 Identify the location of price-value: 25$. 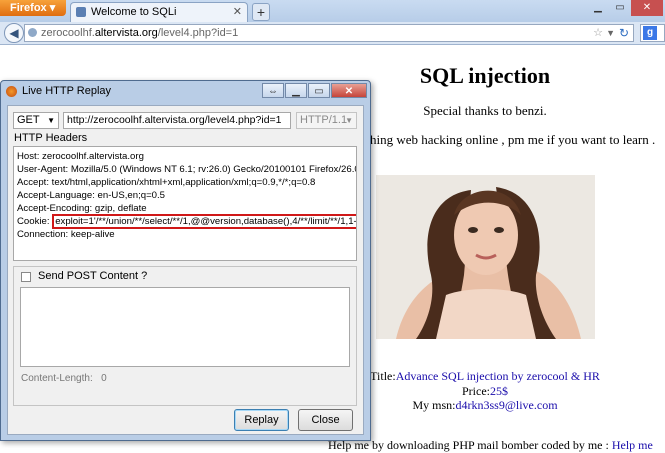
(499, 391).